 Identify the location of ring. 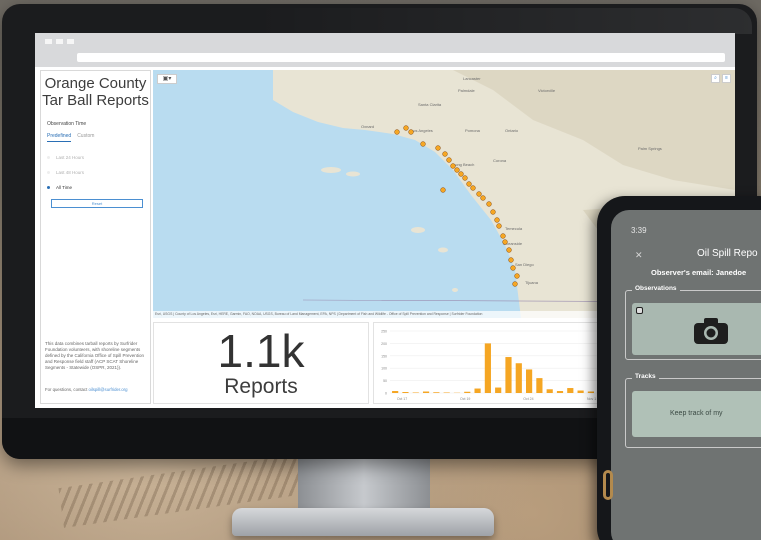
(608, 485).